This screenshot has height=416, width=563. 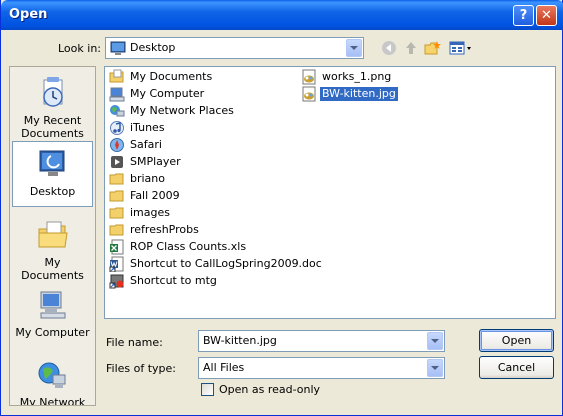 I want to click on file-item-refreshprobs: refreshProbs, so click(x=155, y=230).